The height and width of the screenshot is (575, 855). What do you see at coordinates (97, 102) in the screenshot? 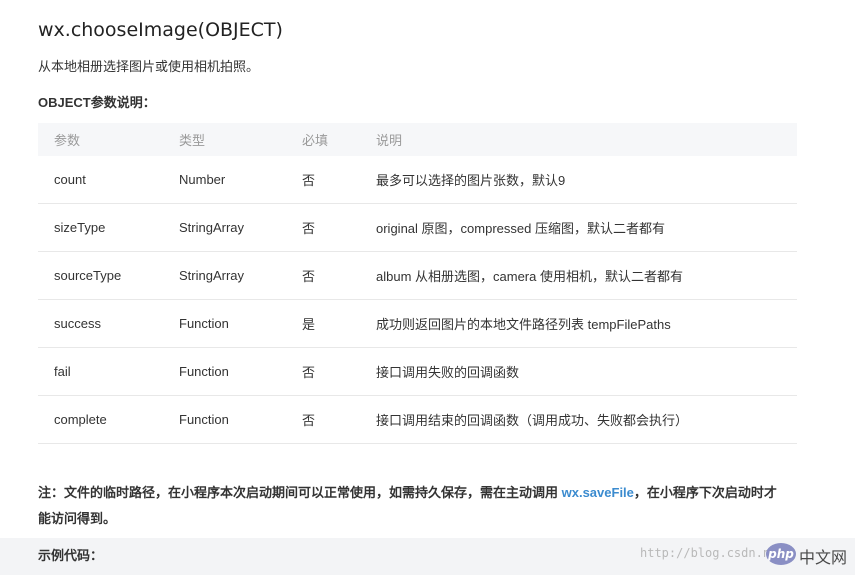
I see `section-title: OBJECT参数说明：` at bounding box center [97, 102].